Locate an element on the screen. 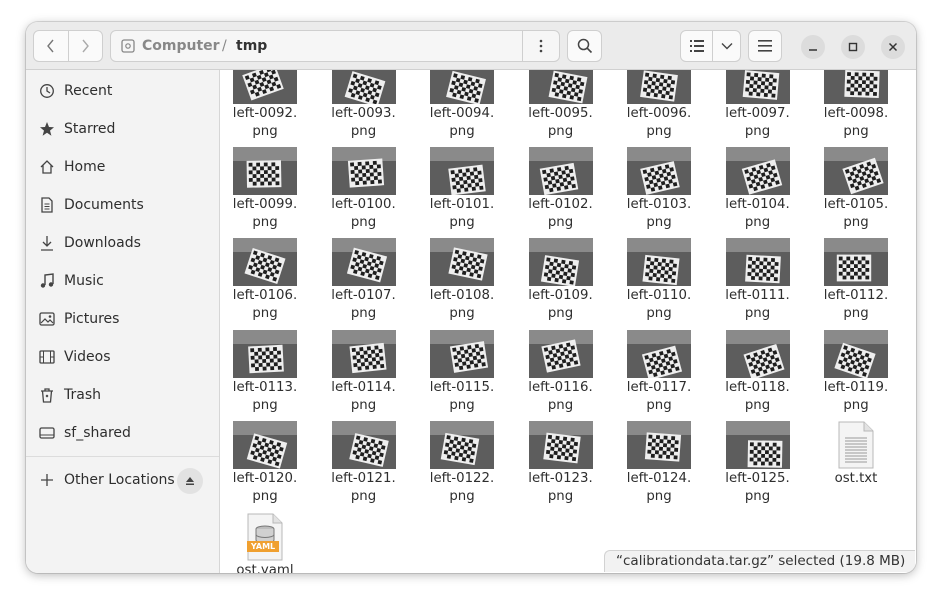 The image size is (942, 602). file-item: left-0121. png is located at coordinates (364, 456).